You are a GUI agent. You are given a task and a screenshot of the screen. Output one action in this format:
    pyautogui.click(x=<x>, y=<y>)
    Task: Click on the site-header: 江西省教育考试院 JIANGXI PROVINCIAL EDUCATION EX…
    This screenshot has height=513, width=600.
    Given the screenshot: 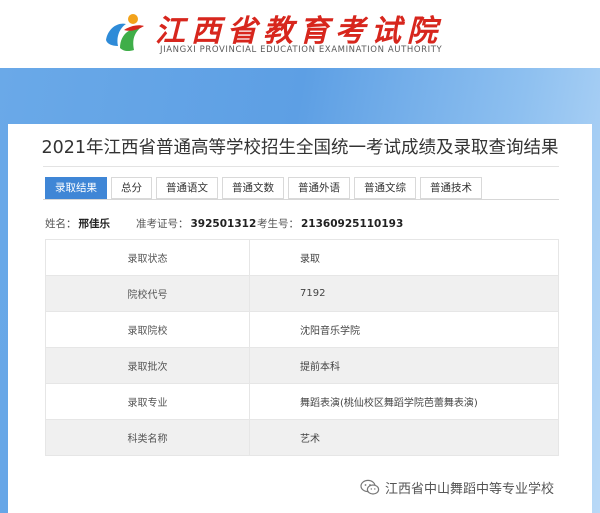 What is the action you would take?
    pyautogui.click(x=300, y=34)
    